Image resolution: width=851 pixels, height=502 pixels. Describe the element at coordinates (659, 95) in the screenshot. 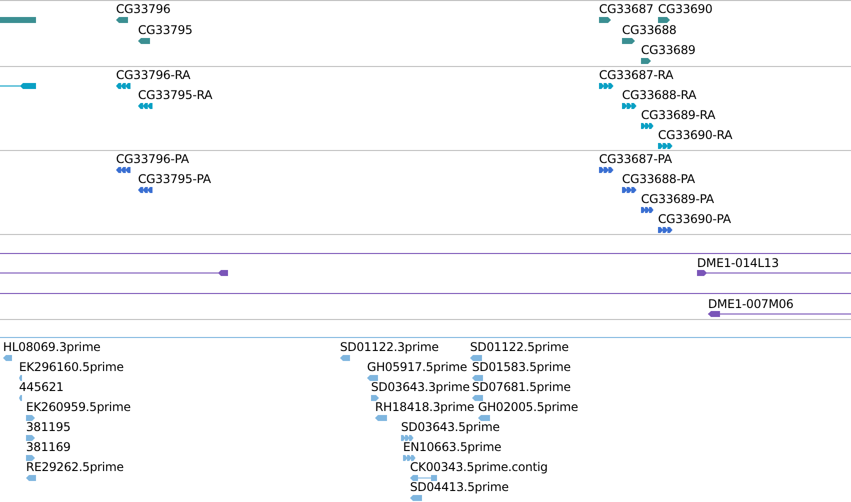

I see `feature-label: CG33688-RA` at that location.